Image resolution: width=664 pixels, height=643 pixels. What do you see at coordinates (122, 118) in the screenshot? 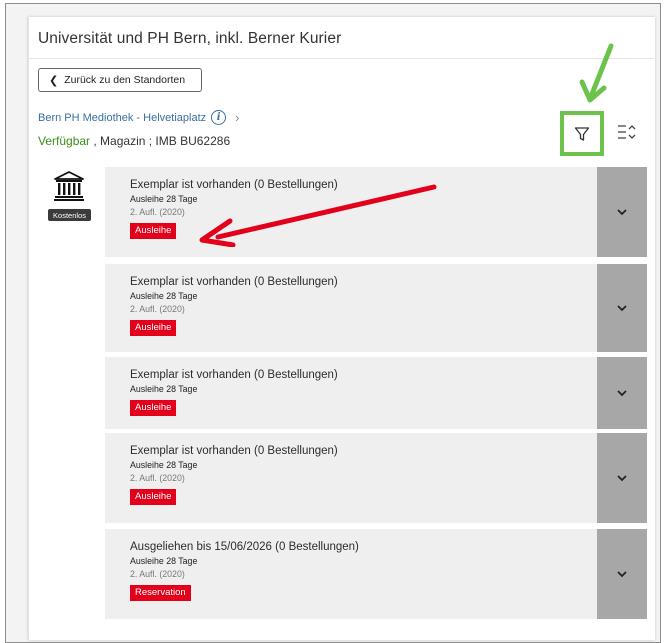
I see `location-name-link: Bern PH Mediothek - Helvetiaplatz` at bounding box center [122, 118].